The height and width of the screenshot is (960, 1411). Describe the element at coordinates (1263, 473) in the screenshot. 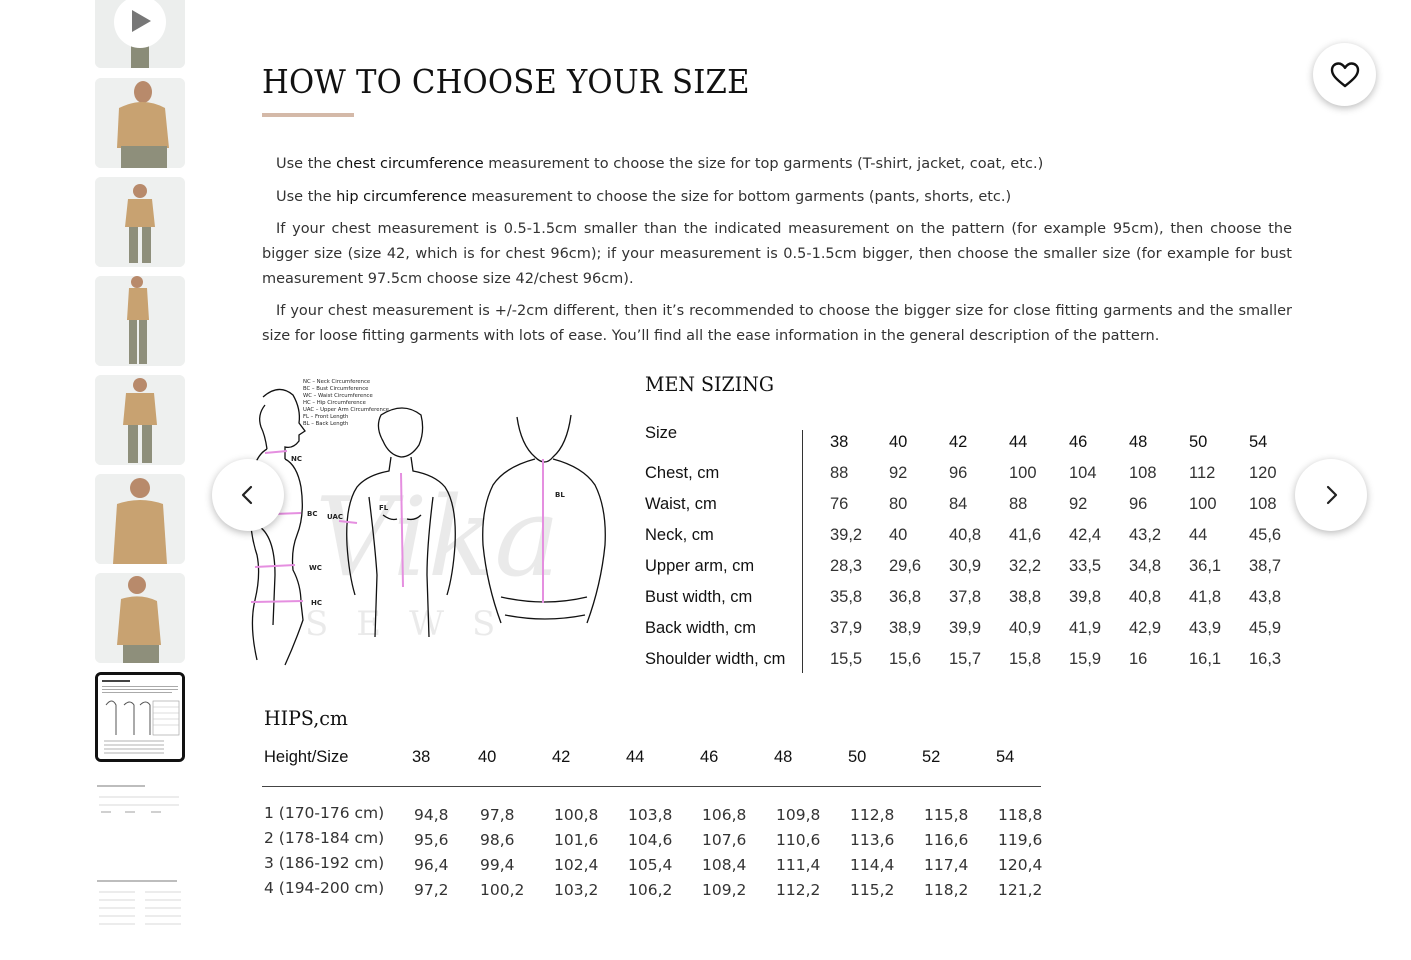

I see `table-cell: 120` at that location.